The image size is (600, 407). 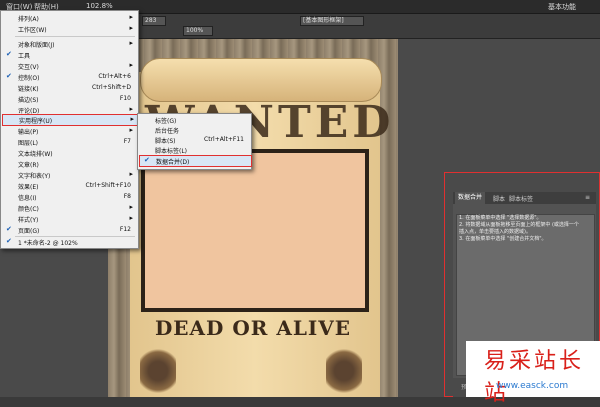 What do you see at coordinates (69, 88) in the screenshot?
I see `menu-item-links: 链接(K) Ctrl+Shift+D` at bounding box center [69, 88].